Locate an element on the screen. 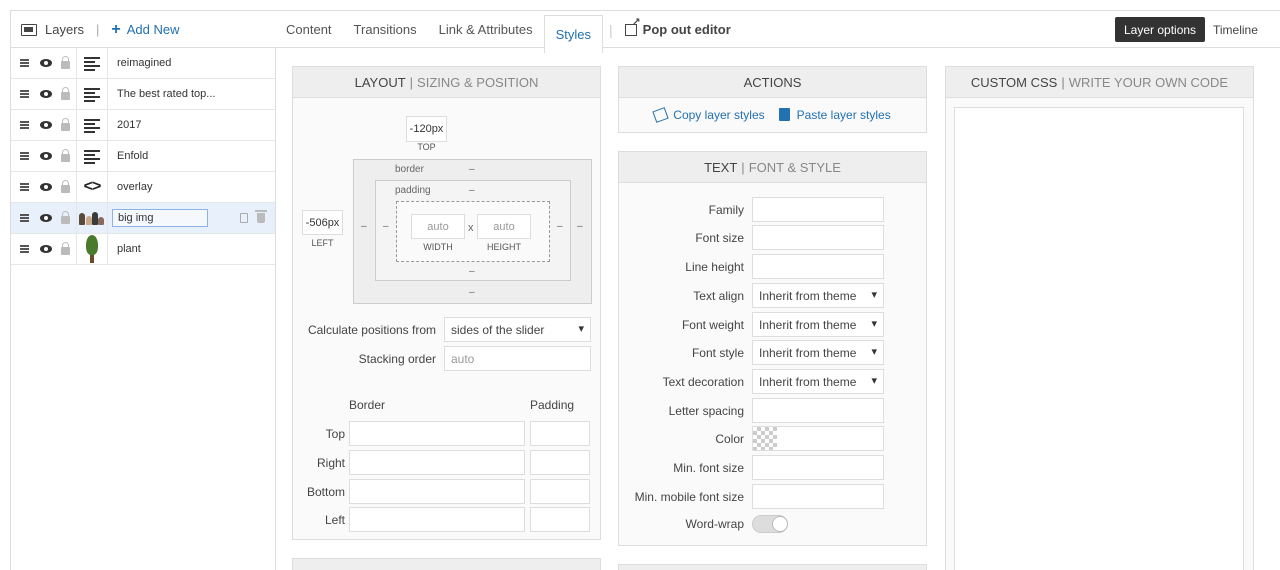  text-panel-next is located at coordinates (772, 567).